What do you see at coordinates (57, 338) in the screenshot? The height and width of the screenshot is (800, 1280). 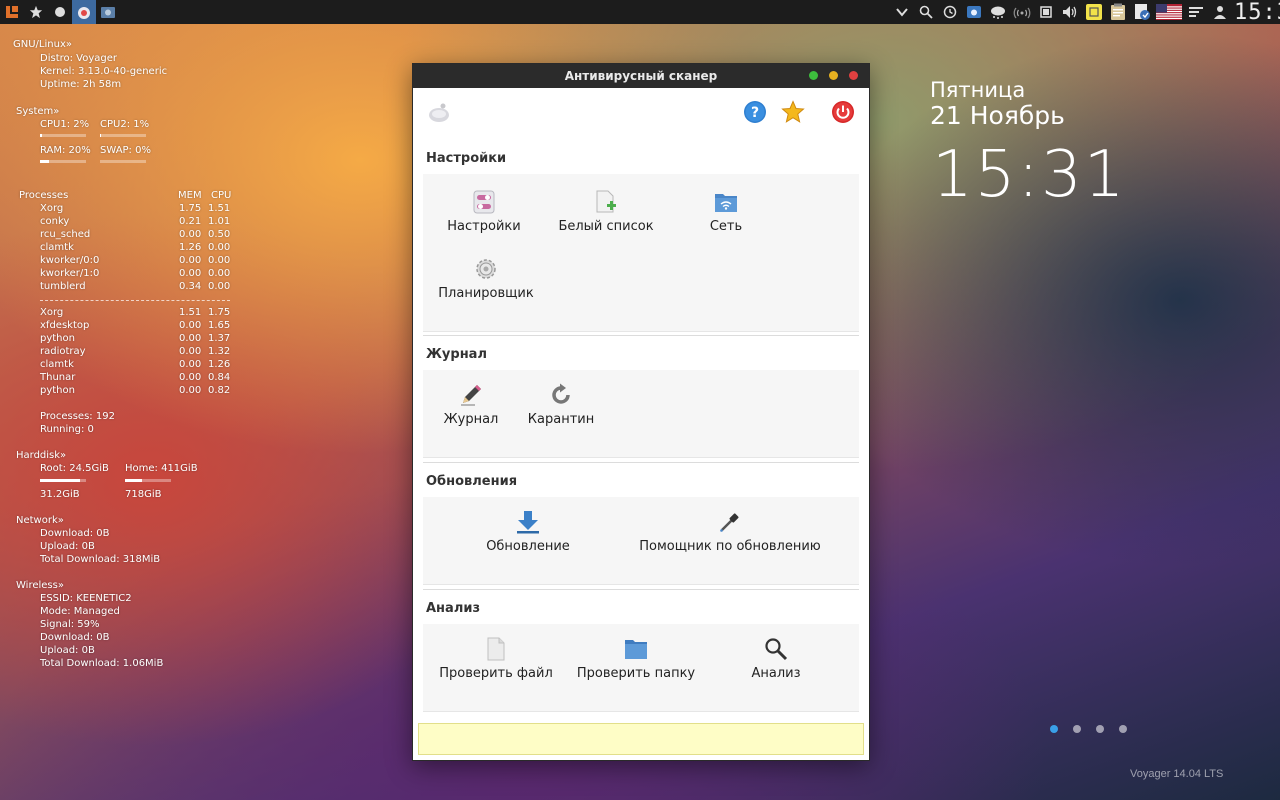 I see `process-name: python` at bounding box center [57, 338].